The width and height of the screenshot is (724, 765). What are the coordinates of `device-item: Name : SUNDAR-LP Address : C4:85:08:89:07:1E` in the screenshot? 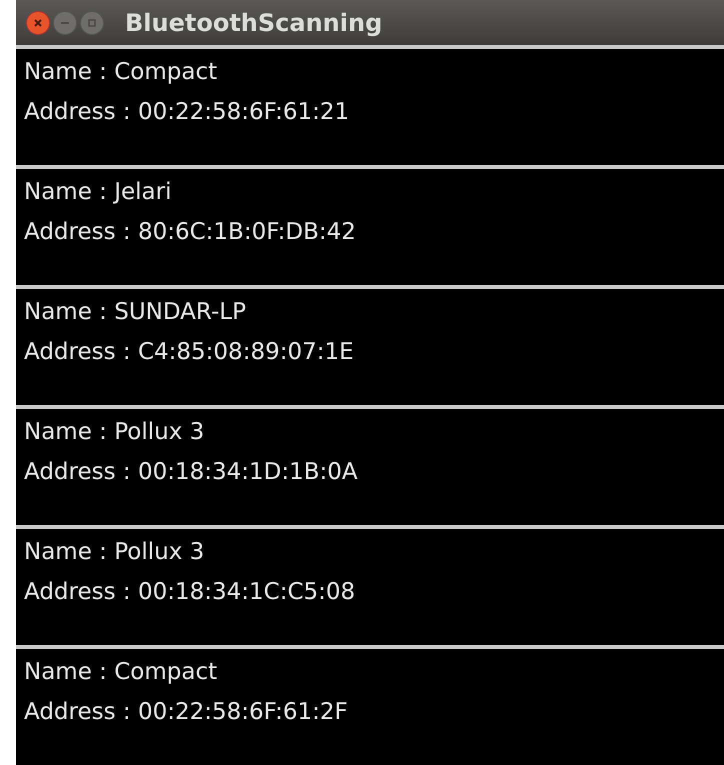 It's located at (370, 347).